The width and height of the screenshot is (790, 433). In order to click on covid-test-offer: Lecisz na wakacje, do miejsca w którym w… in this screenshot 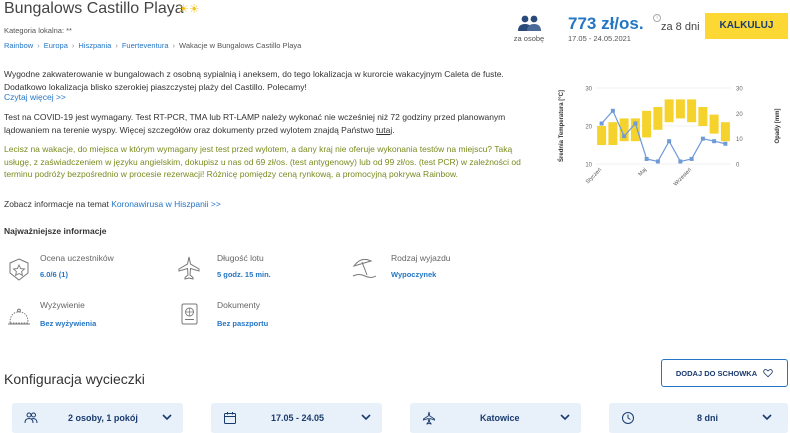, I will do `click(262, 161)`.